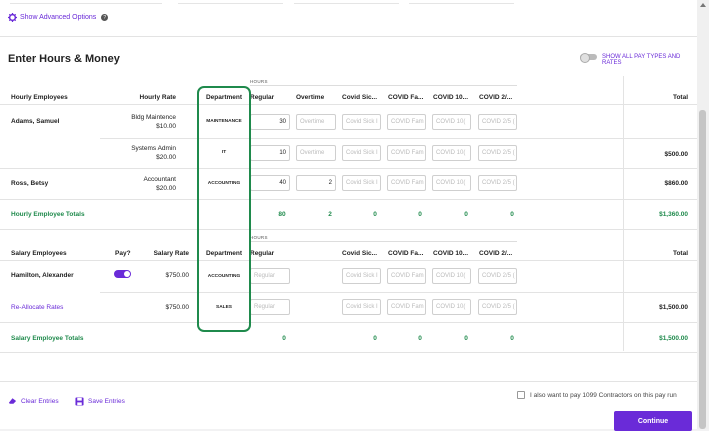 The height and width of the screenshot is (431, 709). Describe the element at coordinates (159, 179) in the screenshot. I see `rate-title: Accountant` at that location.